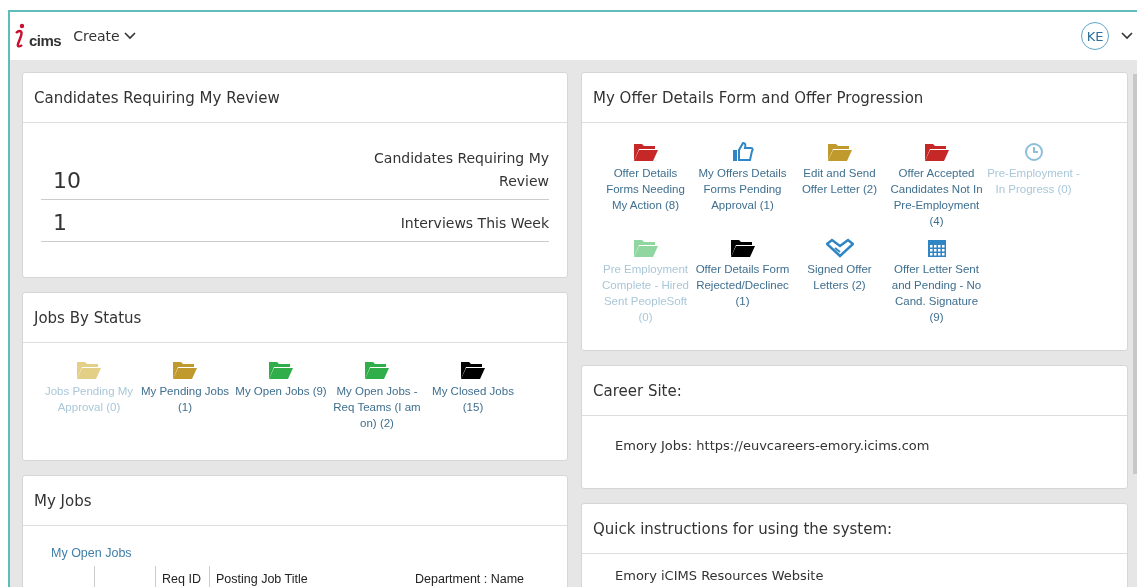 The width and height of the screenshot is (1137, 587). What do you see at coordinates (67, 180) in the screenshot?
I see `review-count: 10` at bounding box center [67, 180].